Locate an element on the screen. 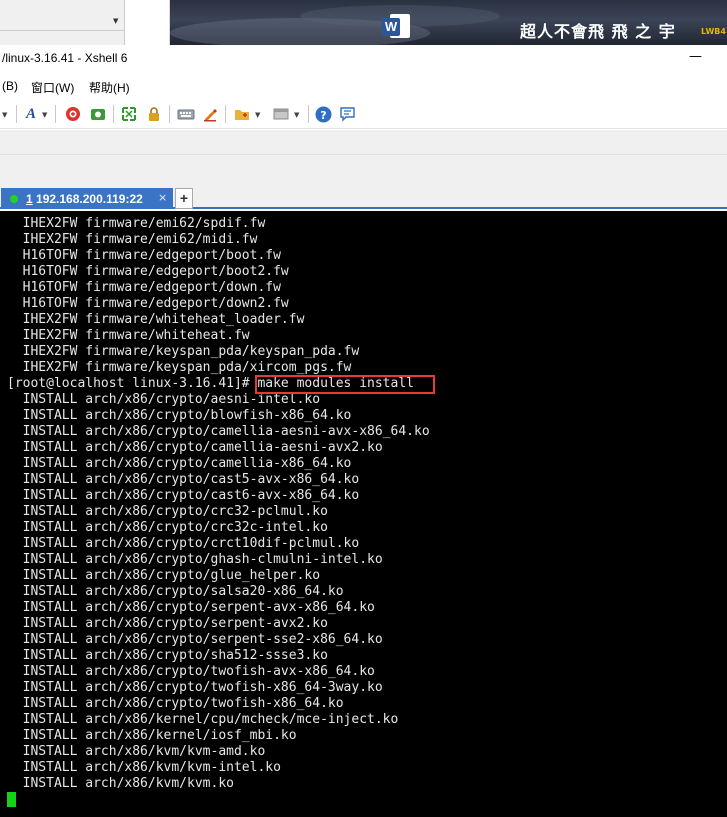 The width and height of the screenshot is (727, 817). tab-host: 192.168.200.119:22 is located at coordinates (87, 199).